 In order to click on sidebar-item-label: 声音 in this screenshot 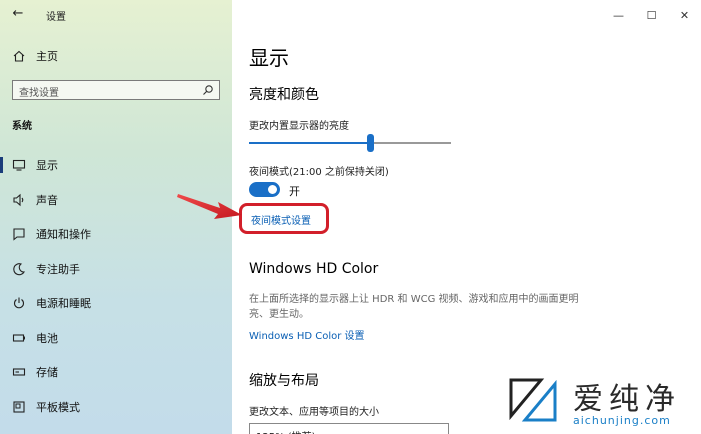, I will do `click(47, 200)`.